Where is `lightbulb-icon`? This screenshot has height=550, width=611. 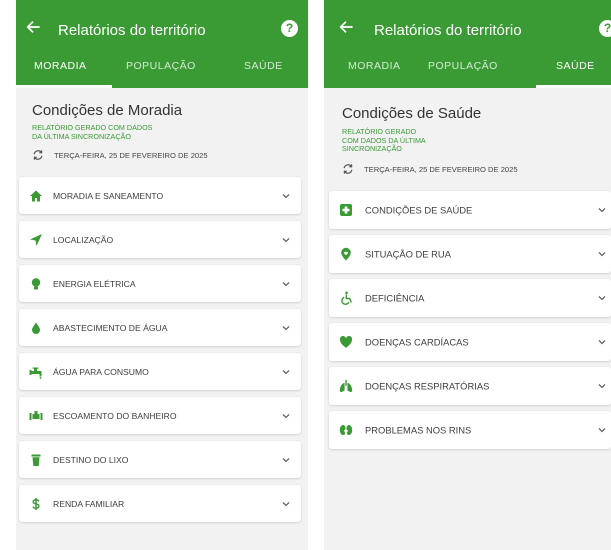 lightbulb-icon is located at coordinates (36, 284).